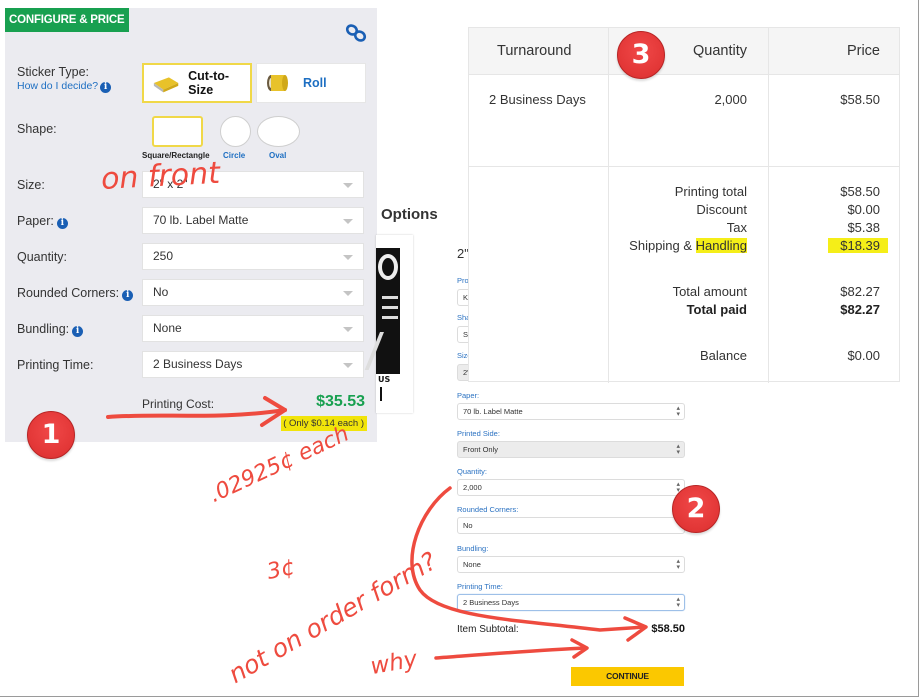 This screenshot has height=697, width=919. I want to click on quantity-value: 250, so click(163, 256).